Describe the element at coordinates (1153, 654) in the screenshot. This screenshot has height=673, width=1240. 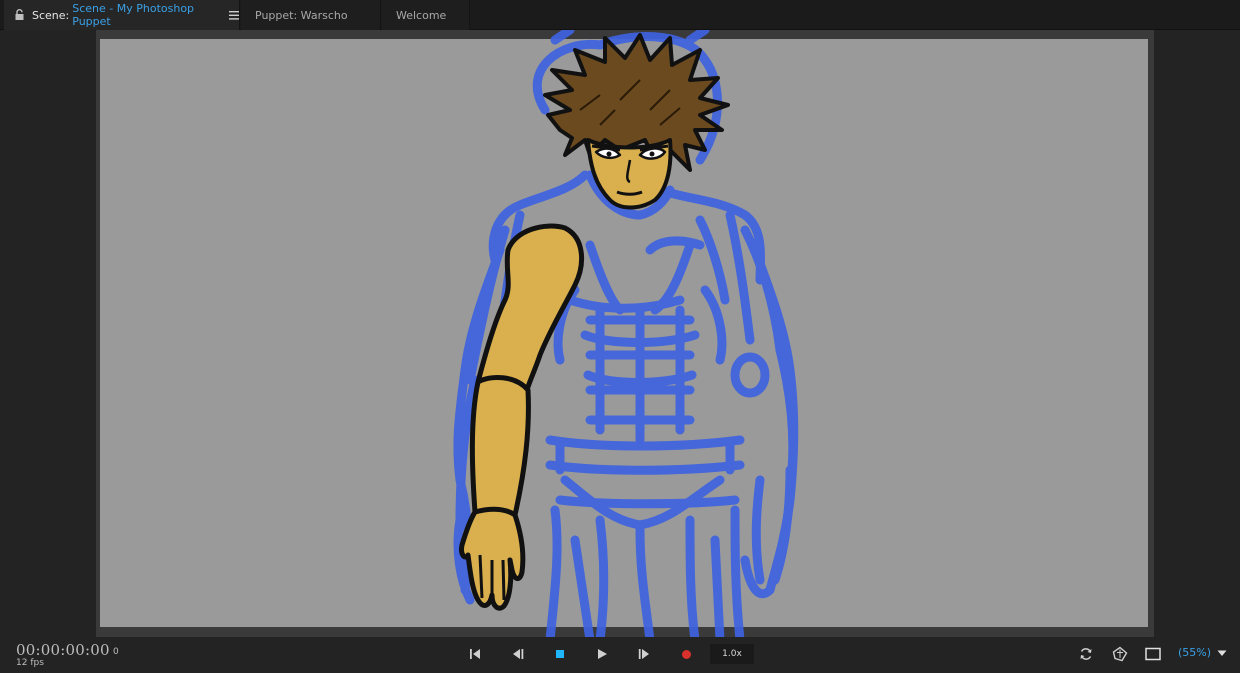
I see `frame-icon` at that location.